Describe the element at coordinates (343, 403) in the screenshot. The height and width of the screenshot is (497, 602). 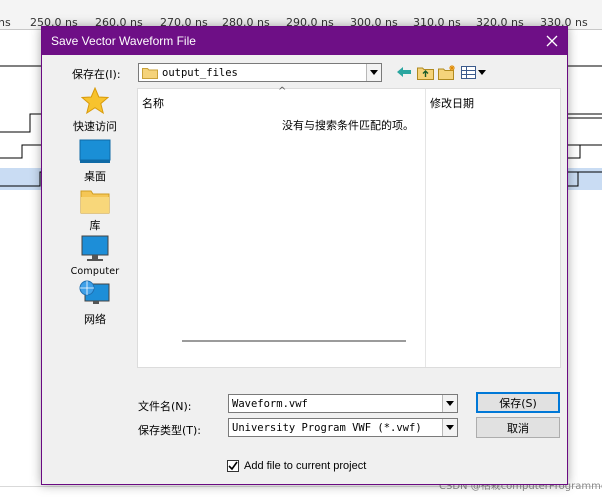
I see `filename-combo: Waveform.vwf` at that location.